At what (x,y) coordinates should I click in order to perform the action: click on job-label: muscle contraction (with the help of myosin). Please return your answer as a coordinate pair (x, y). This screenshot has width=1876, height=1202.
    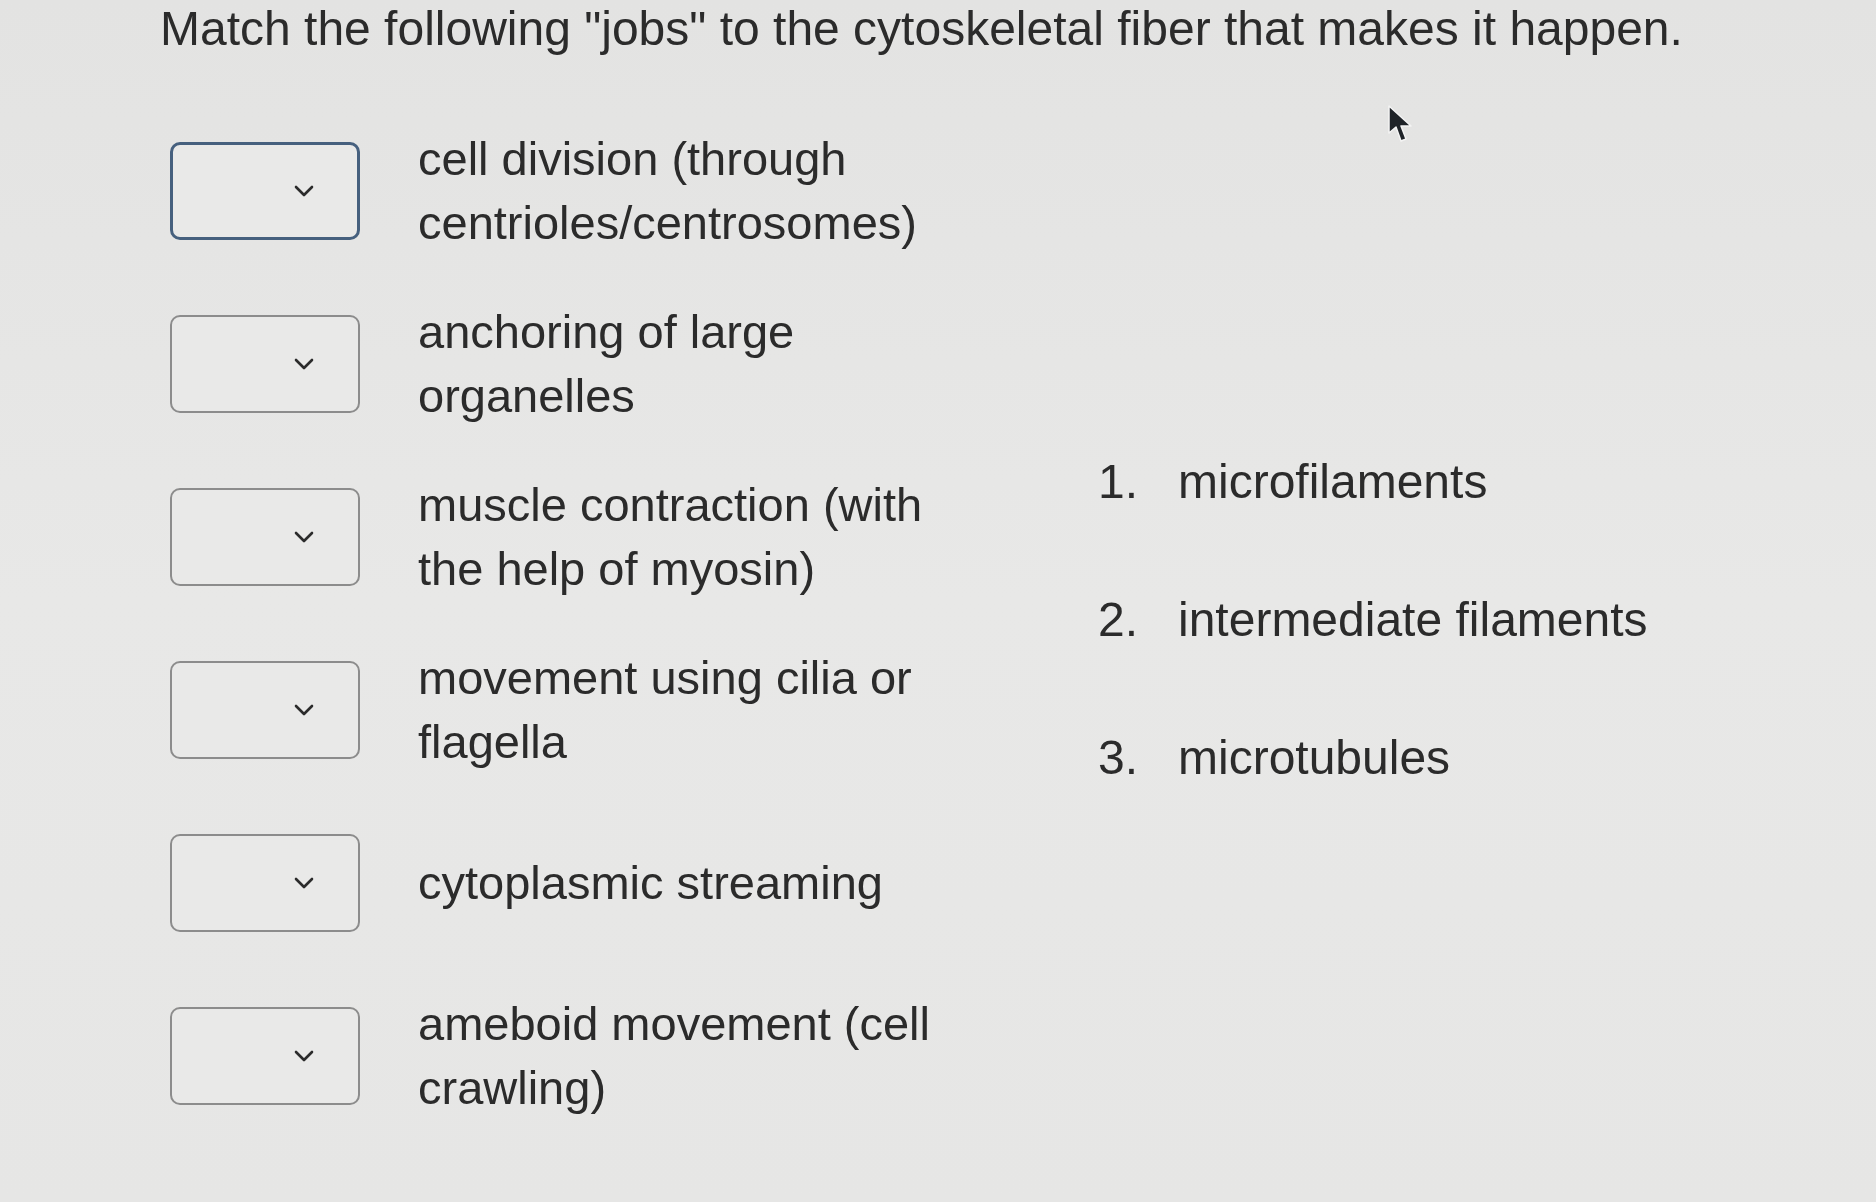
    Looking at the image, I should click on (671, 537).